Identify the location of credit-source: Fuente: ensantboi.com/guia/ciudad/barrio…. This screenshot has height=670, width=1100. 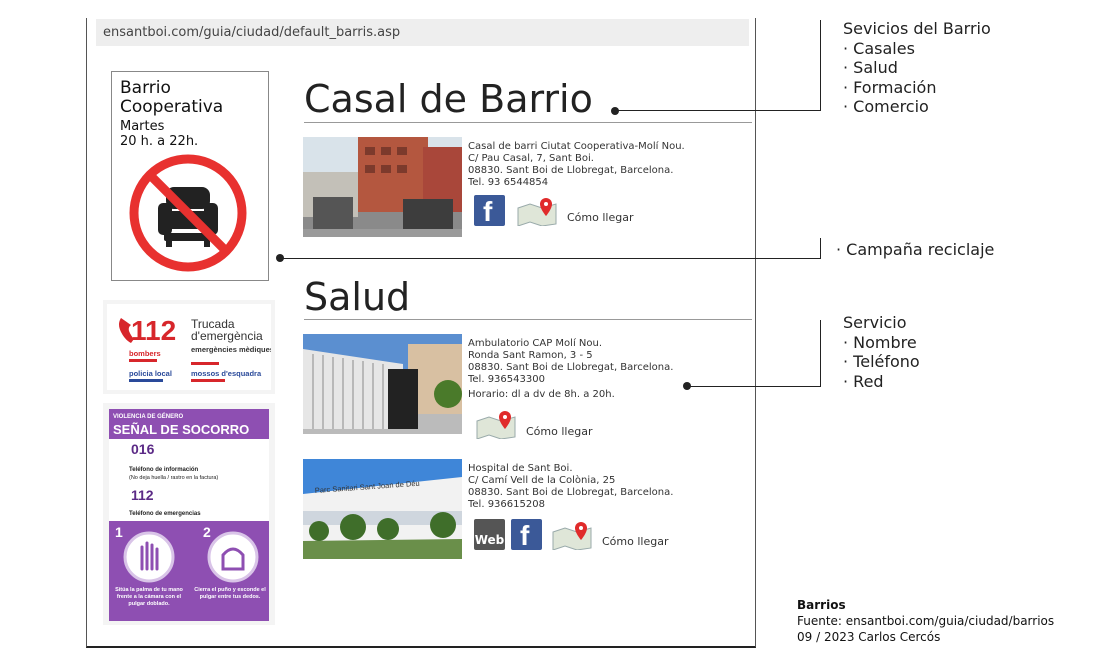
(926, 621).